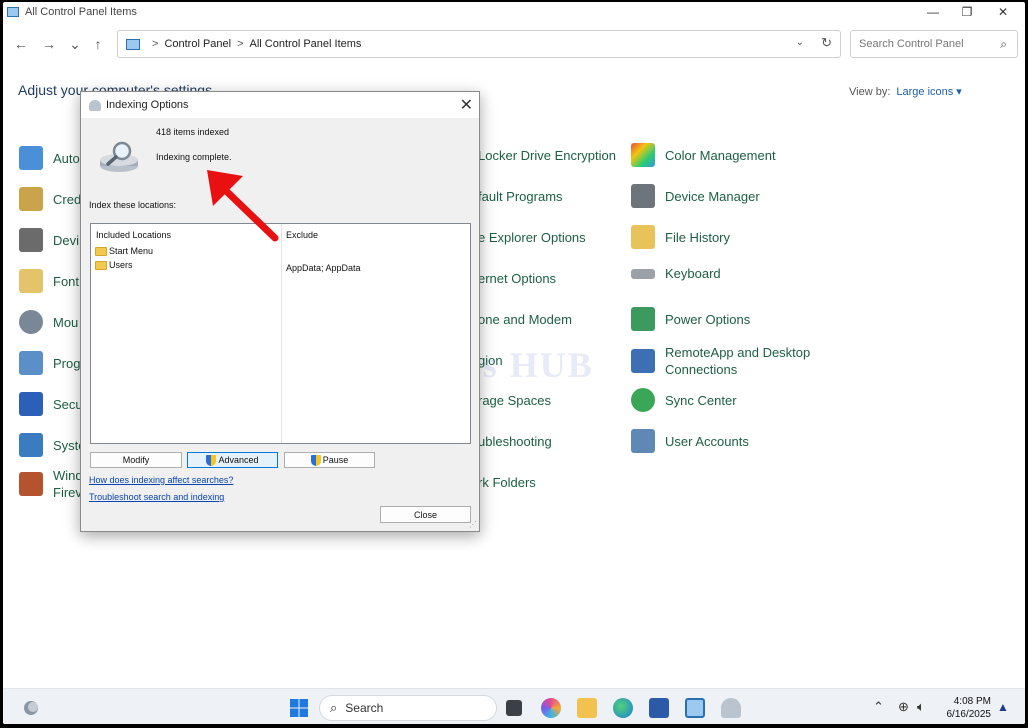 This screenshot has width=1028, height=728. What do you see at coordinates (48, 322) in the screenshot?
I see `cp-item-mouse: Mou` at bounding box center [48, 322].